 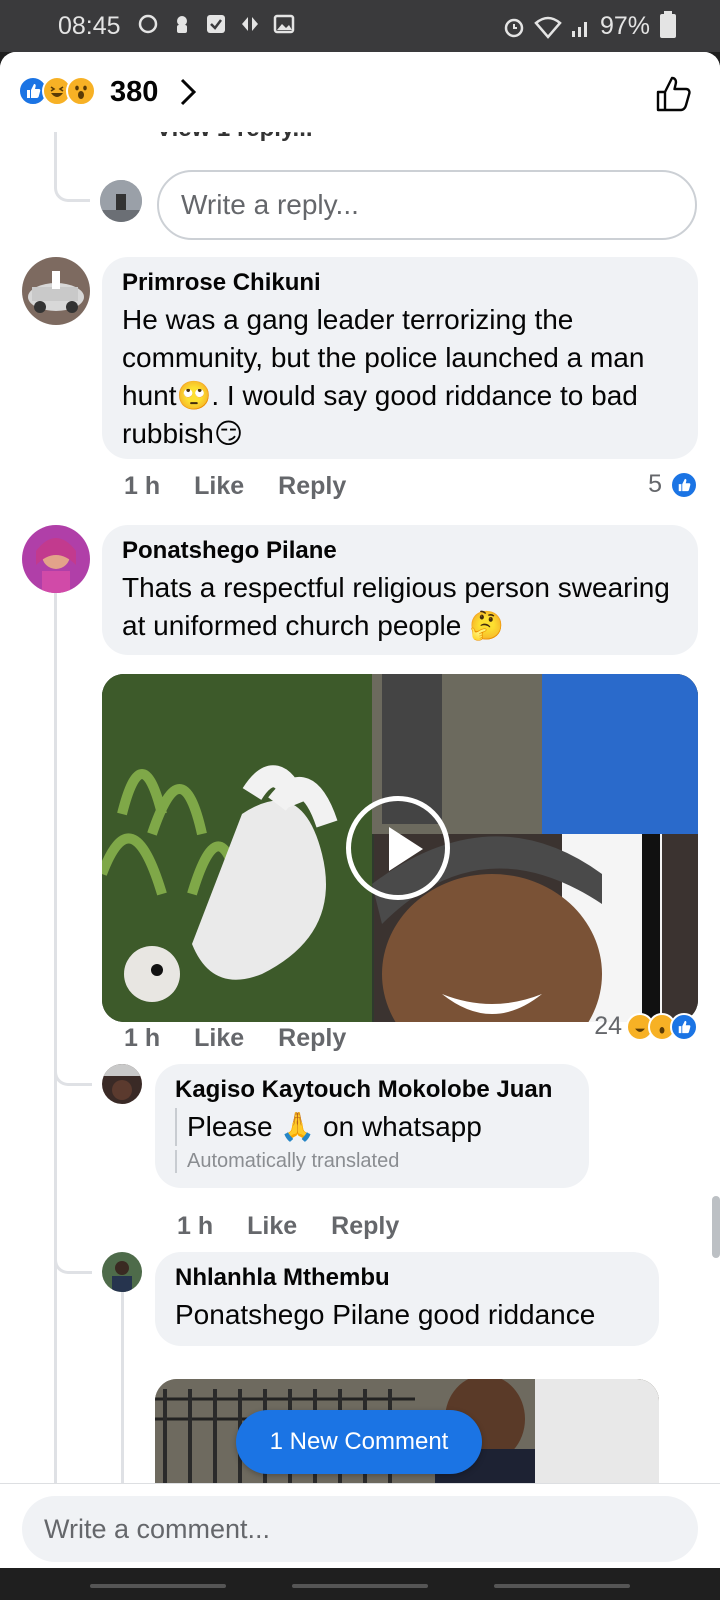 I want to click on recent-apps-button, so click(x=158, y=1586).